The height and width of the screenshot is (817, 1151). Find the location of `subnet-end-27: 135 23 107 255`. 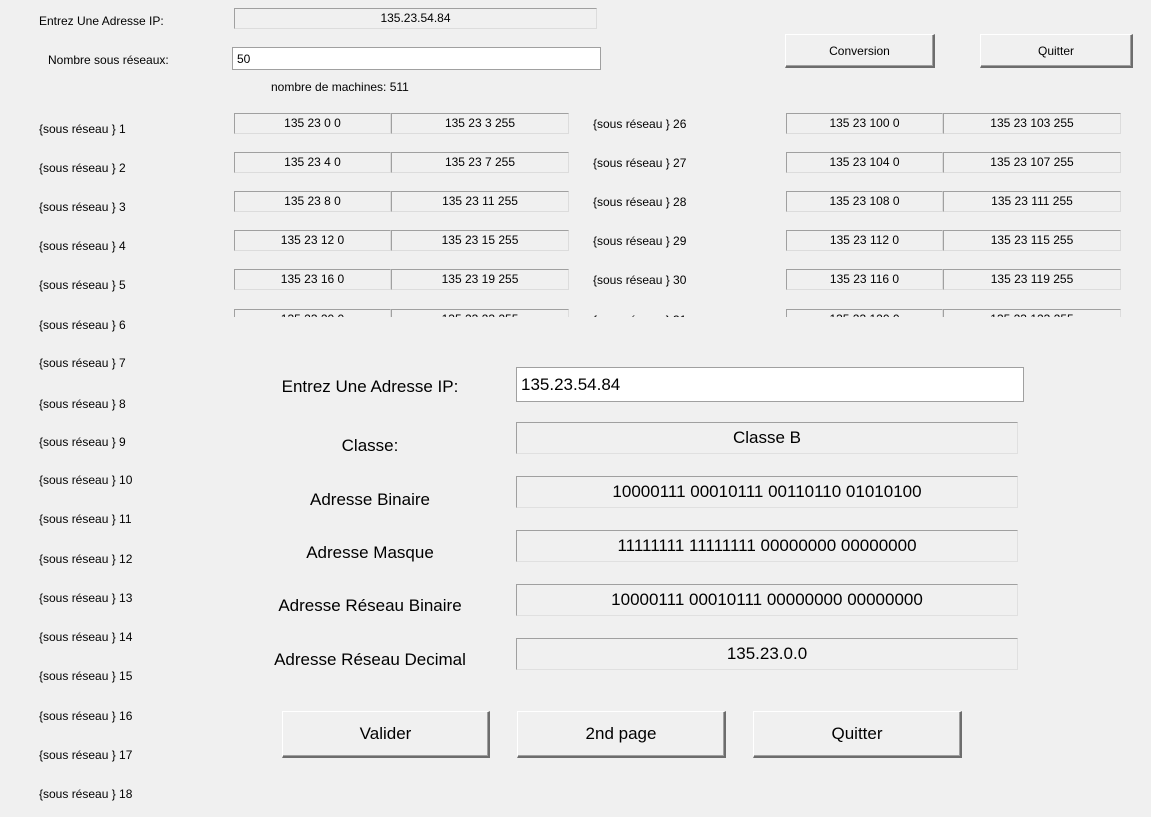

subnet-end-27: 135 23 107 255 is located at coordinates (1032, 162).